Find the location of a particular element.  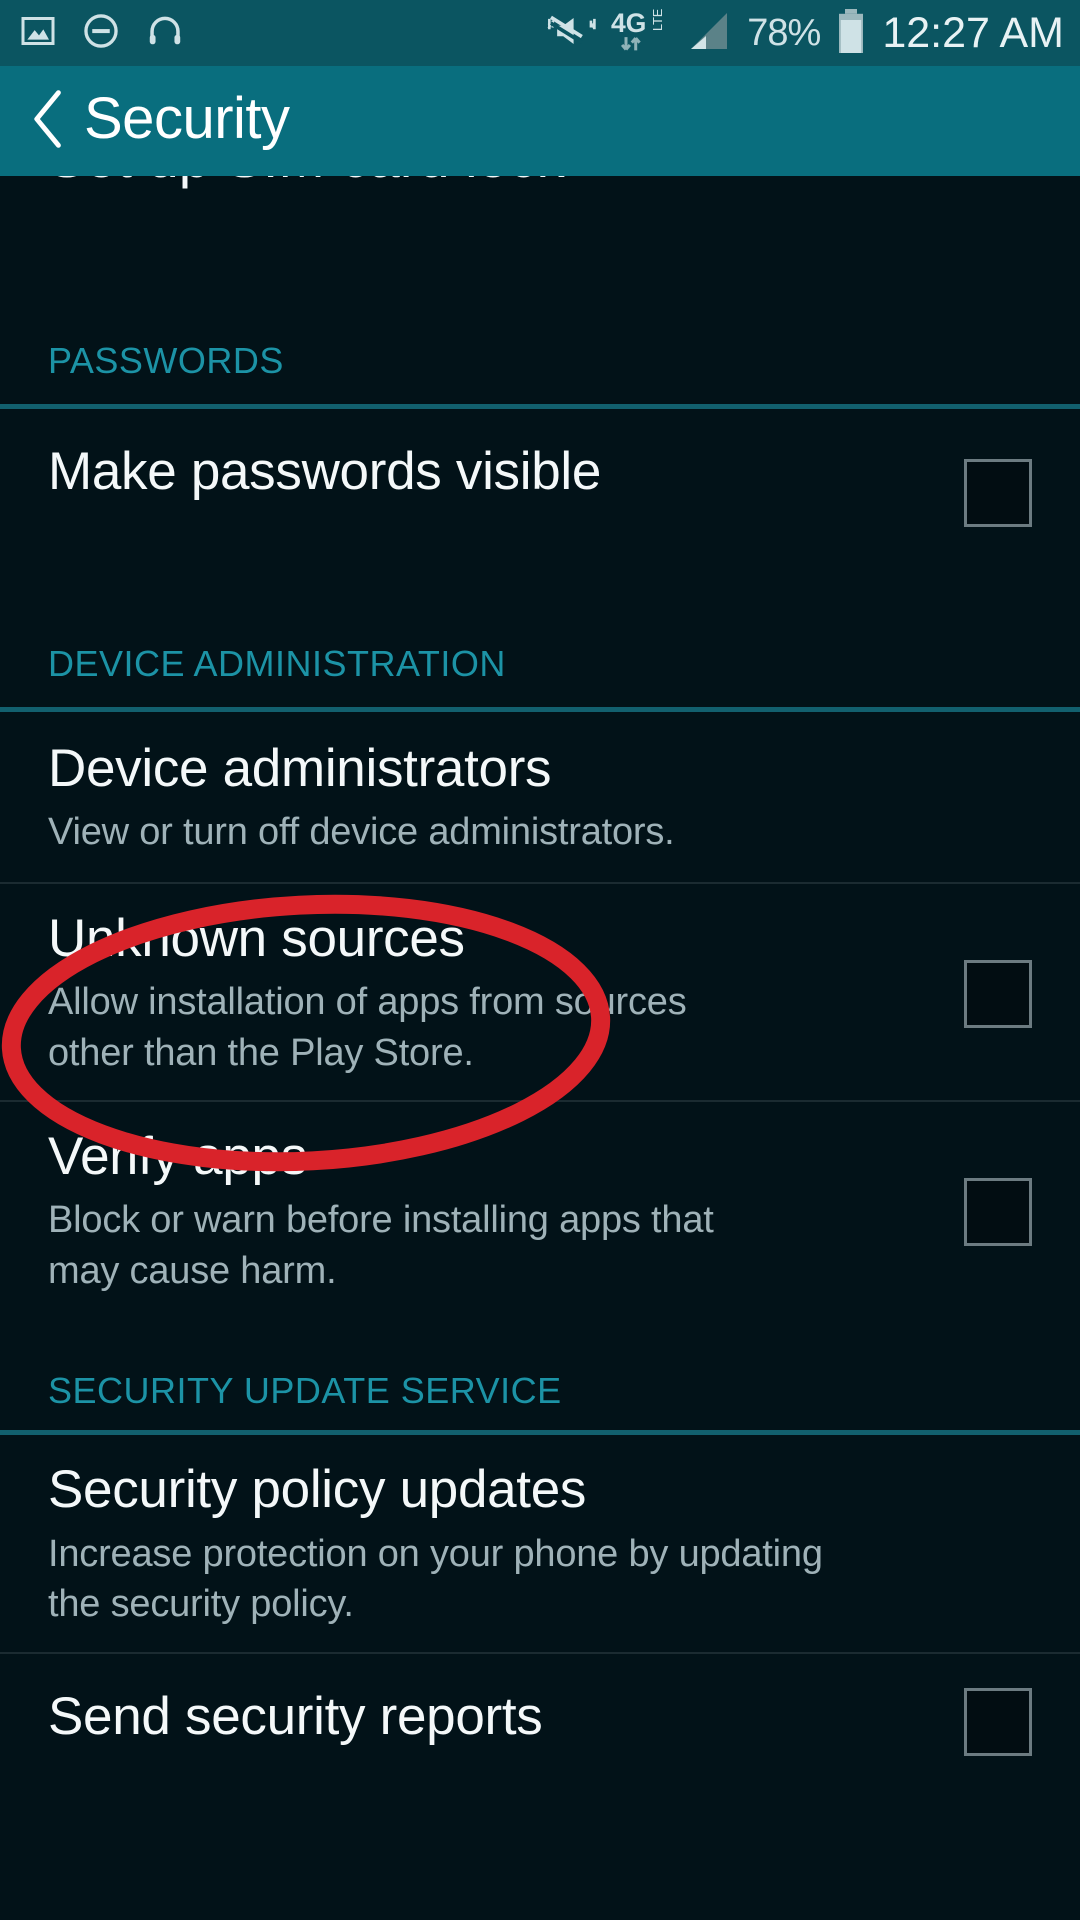

section-header-passwords: PASSWORDS is located at coordinates (540, 346).